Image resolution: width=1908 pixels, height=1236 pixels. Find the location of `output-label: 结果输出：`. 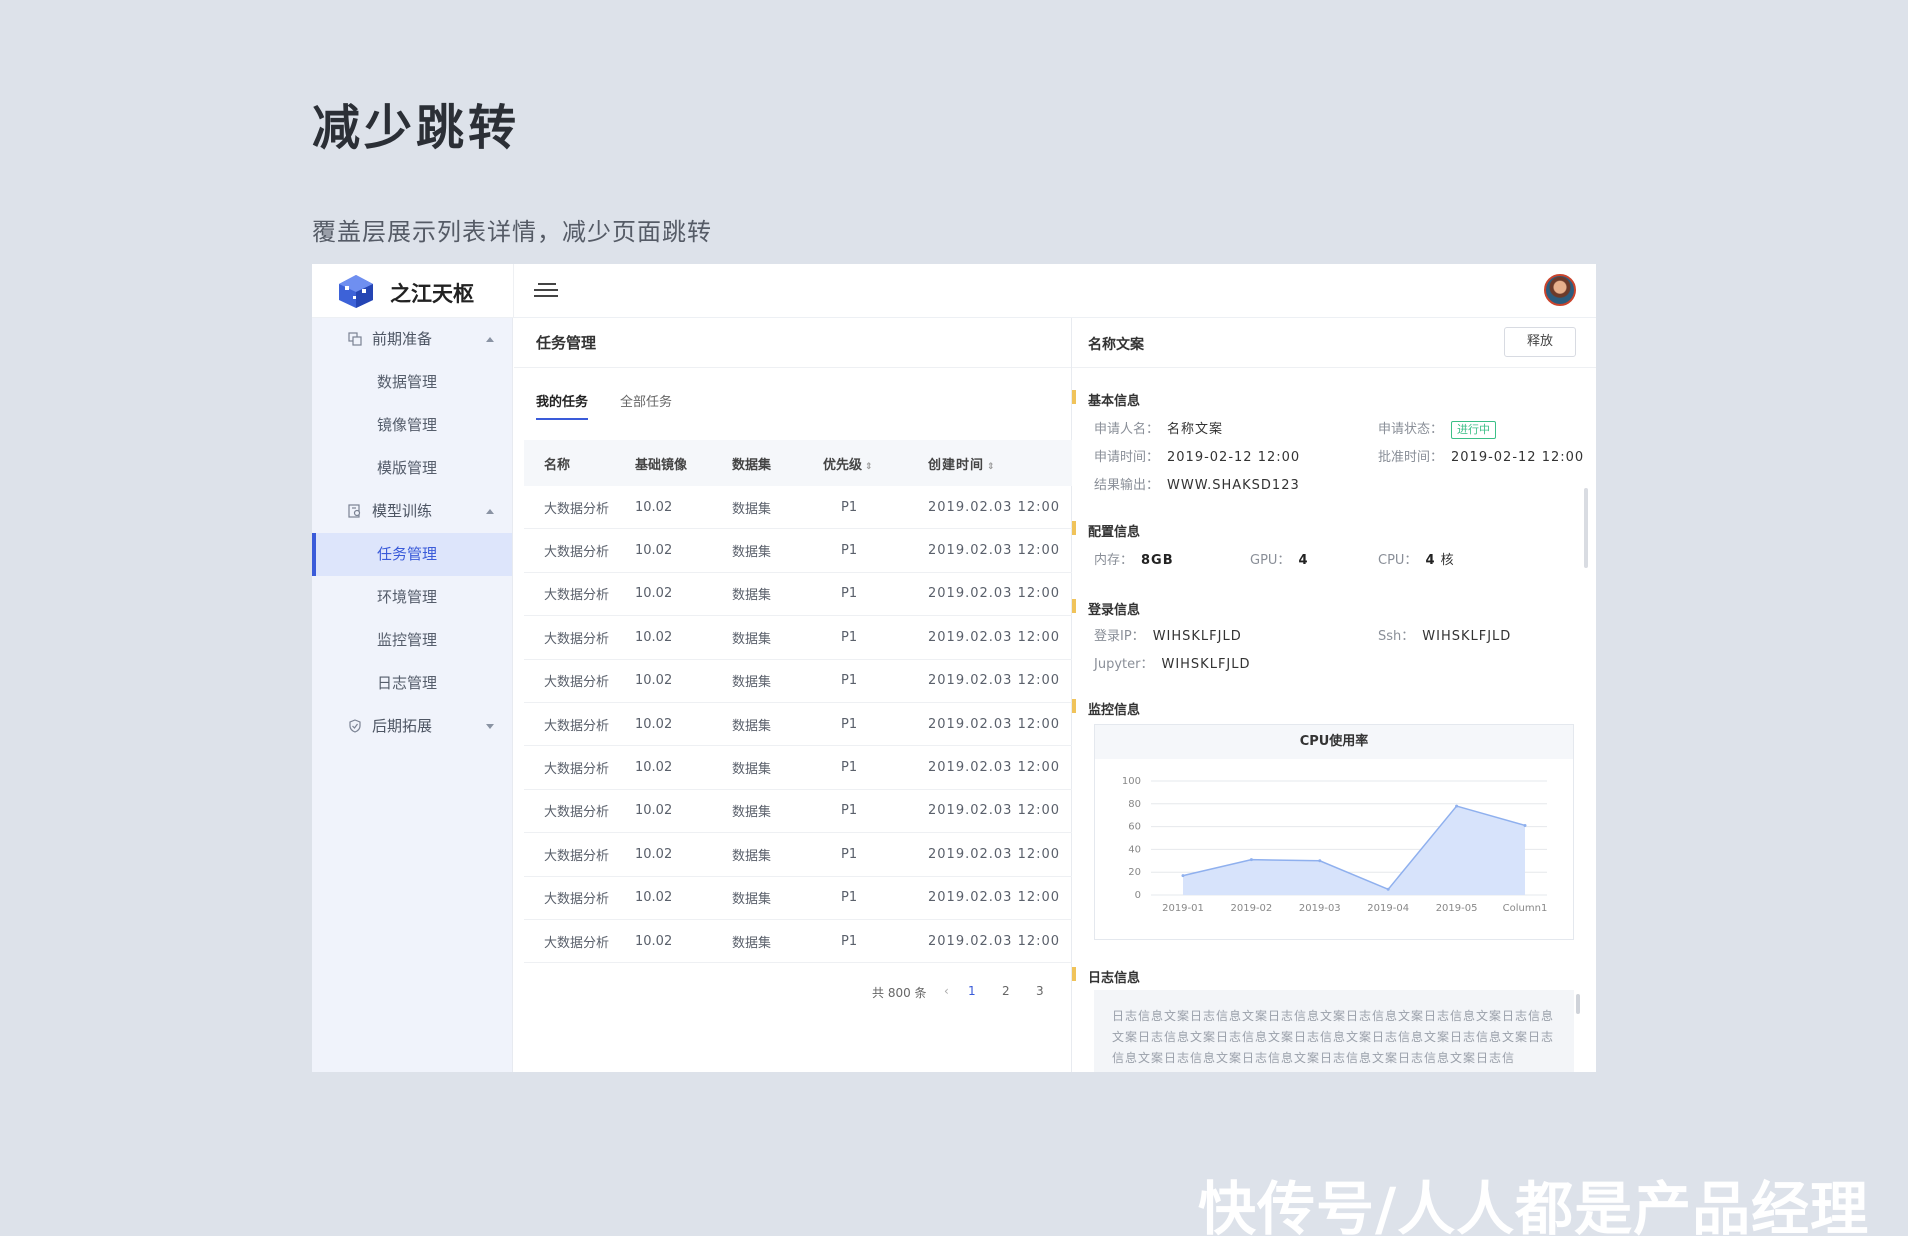

output-label: 结果输出： is located at coordinates (1127, 485).